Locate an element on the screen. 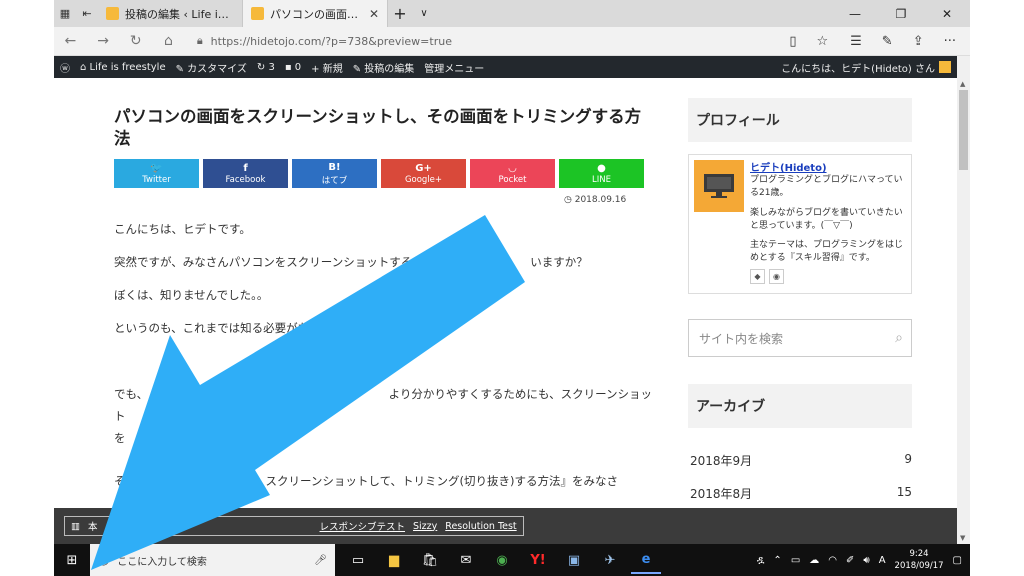  favorites-hub-icon: ☰ is located at coordinates (856, 41).